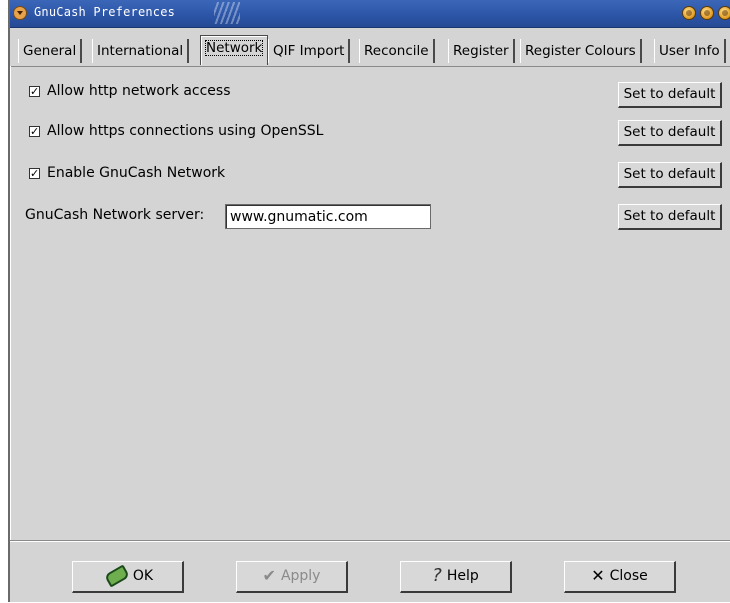 This screenshot has width=730, height=603. I want to click on tab-user-info: User Info, so click(690, 51).